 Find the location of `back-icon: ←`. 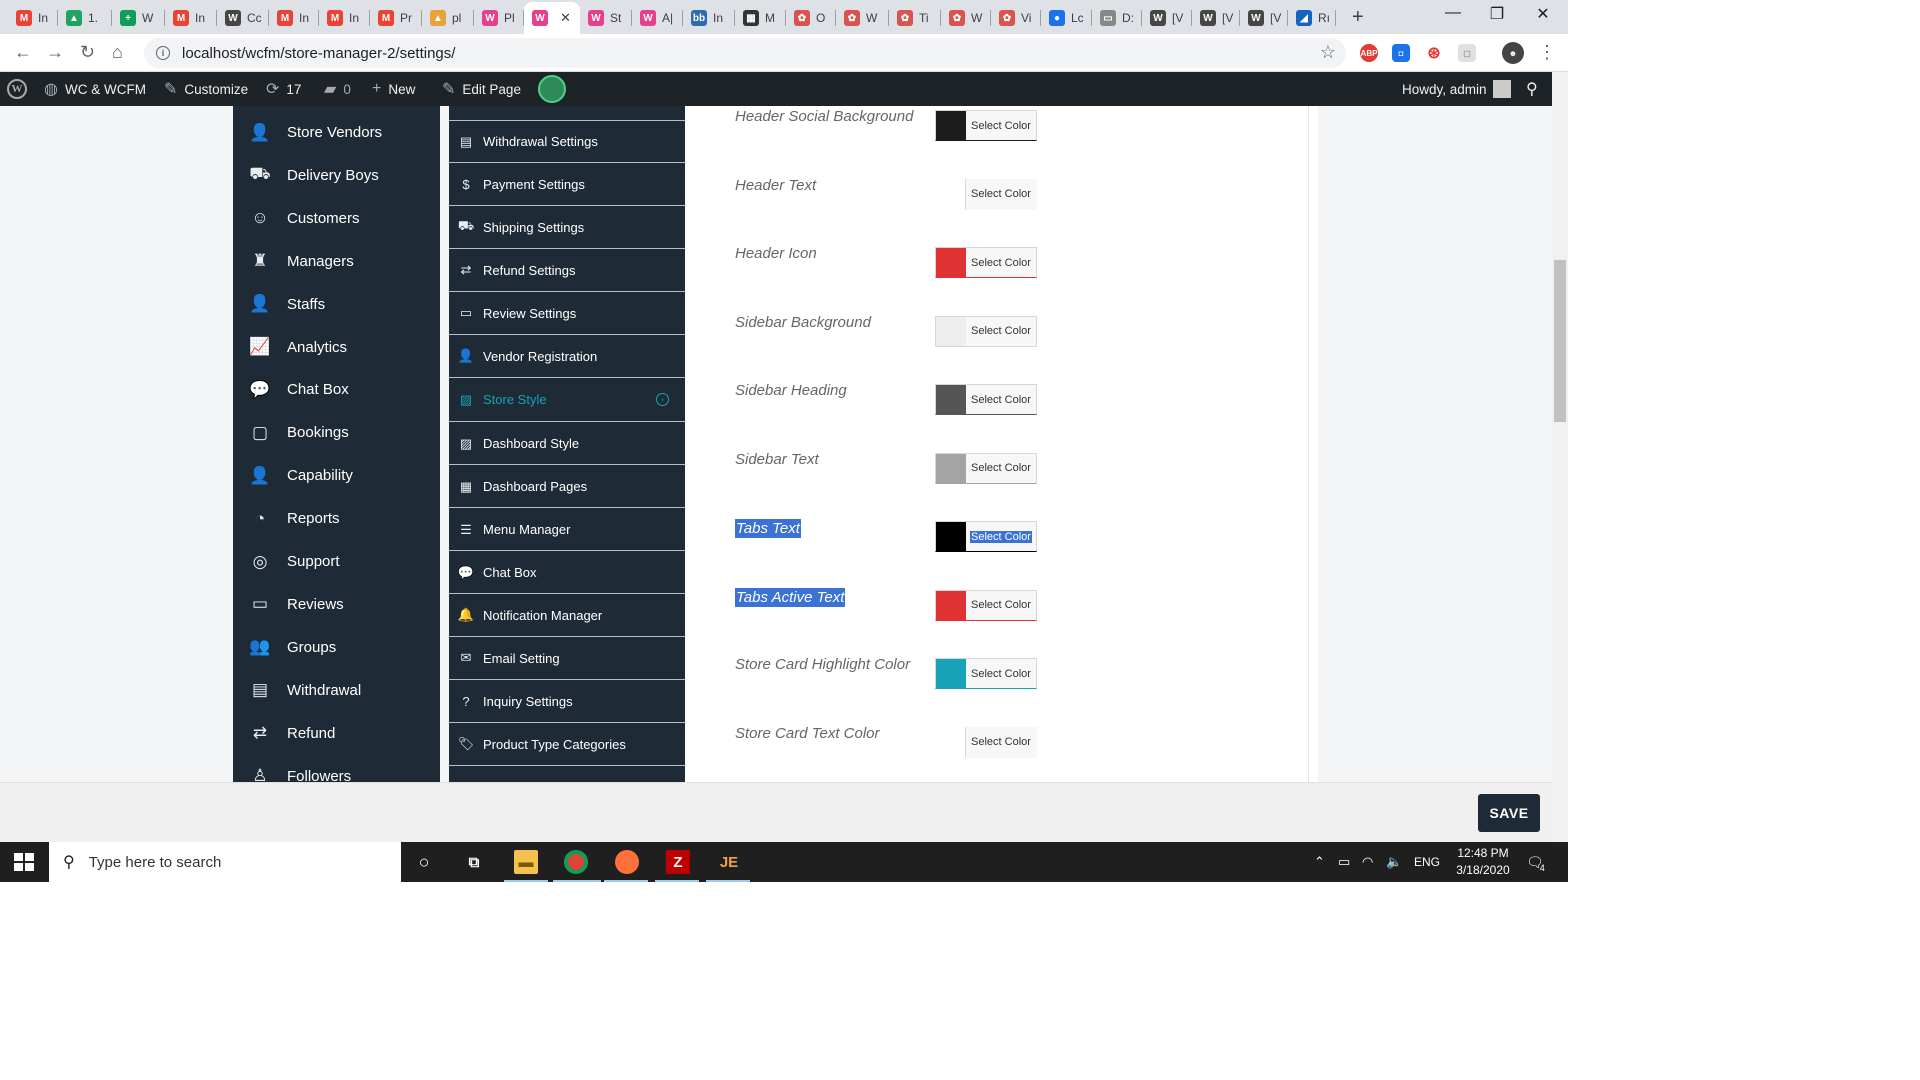

back-icon: ← is located at coordinates (23, 52).